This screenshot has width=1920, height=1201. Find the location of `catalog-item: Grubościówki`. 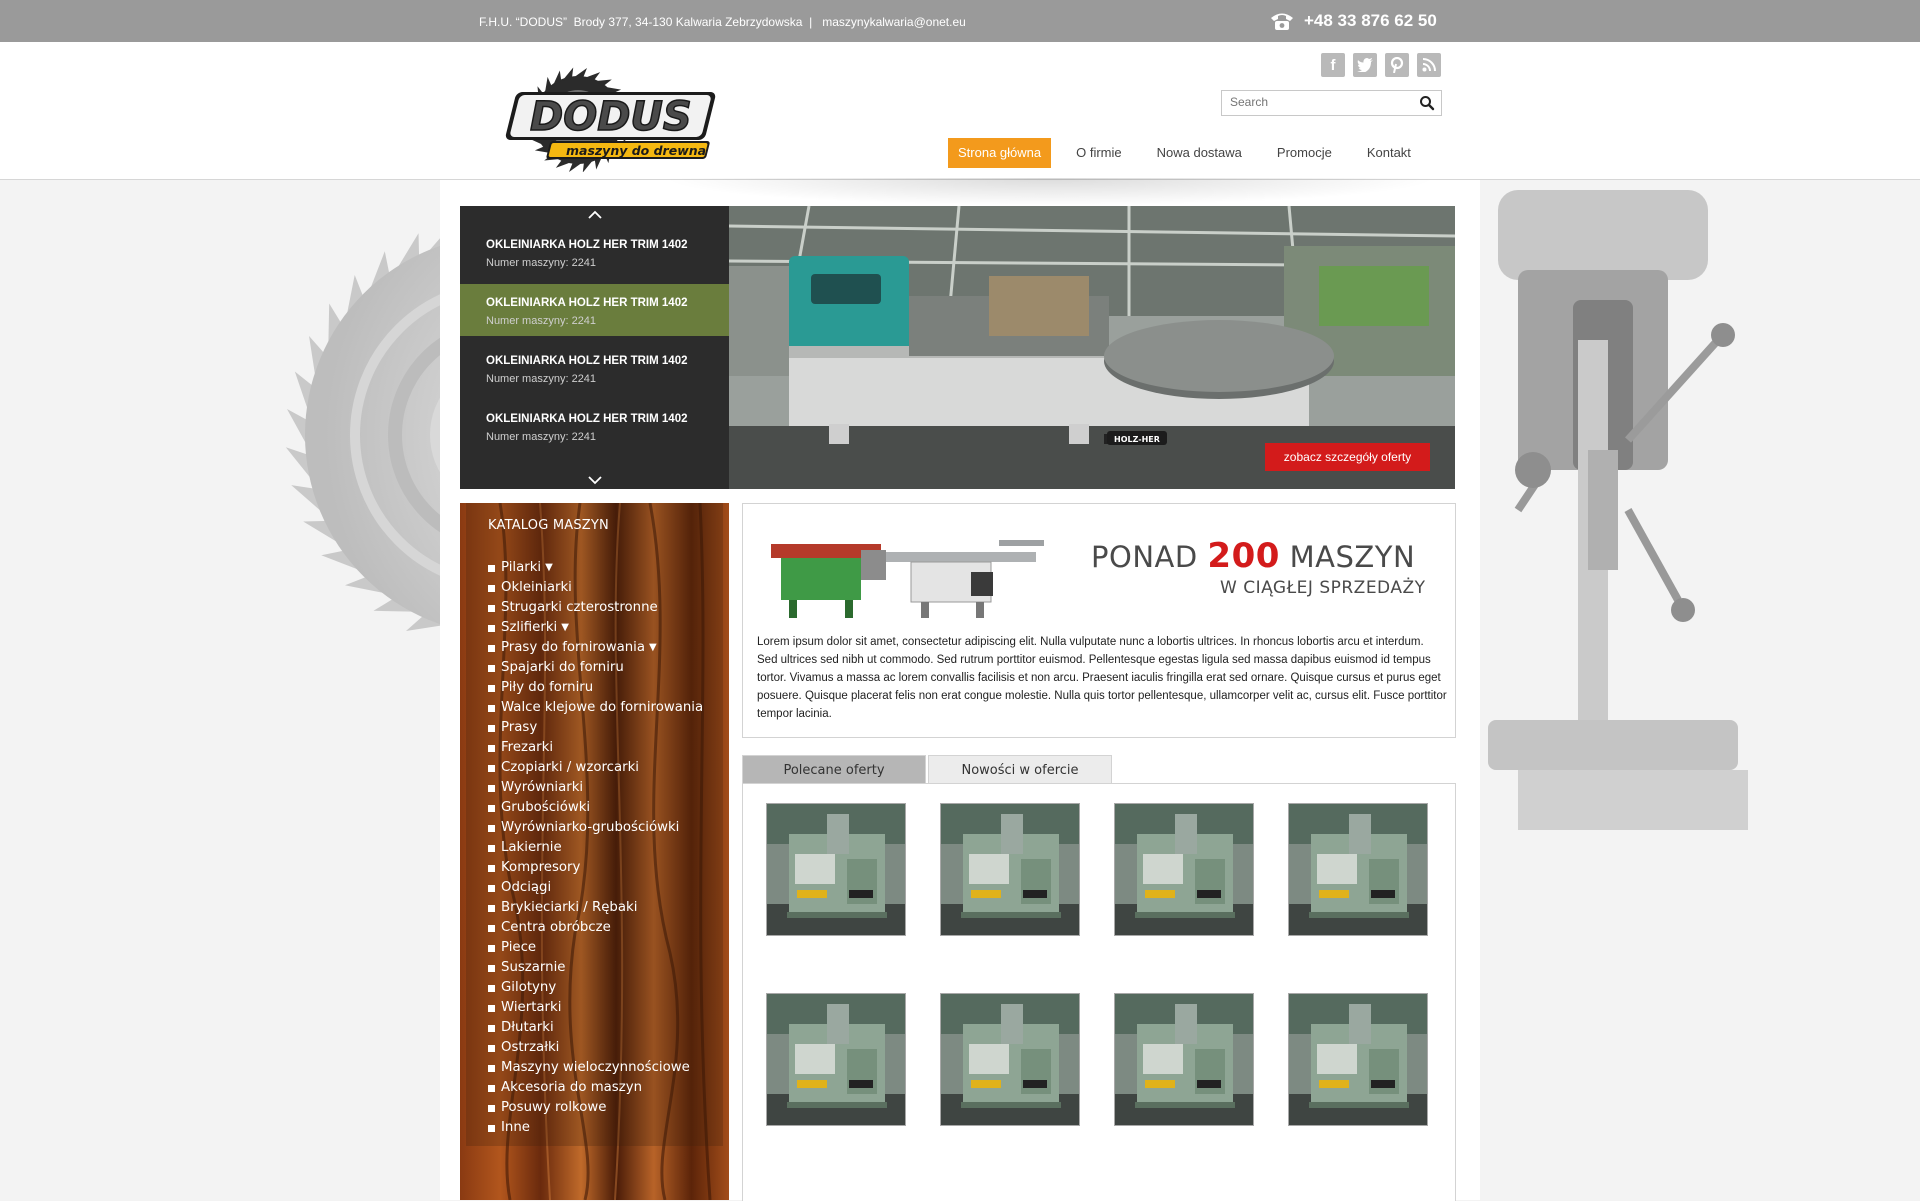

catalog-item: Grubościówki is located at coordinates (595, 808).